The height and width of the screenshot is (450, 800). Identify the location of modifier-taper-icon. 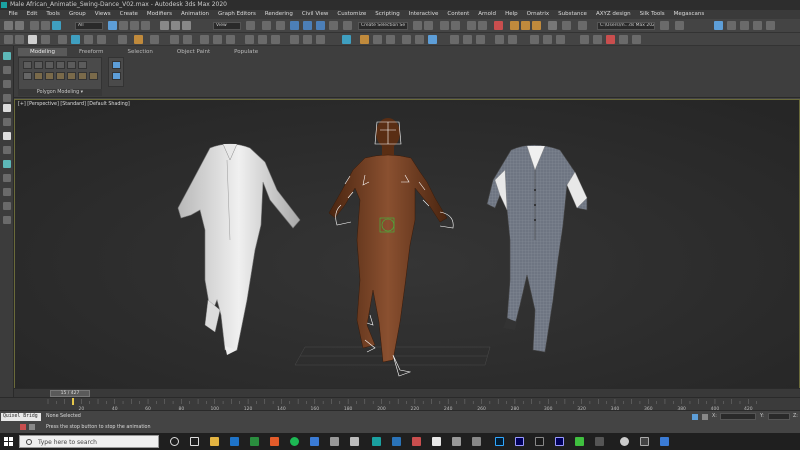
(230, 39).